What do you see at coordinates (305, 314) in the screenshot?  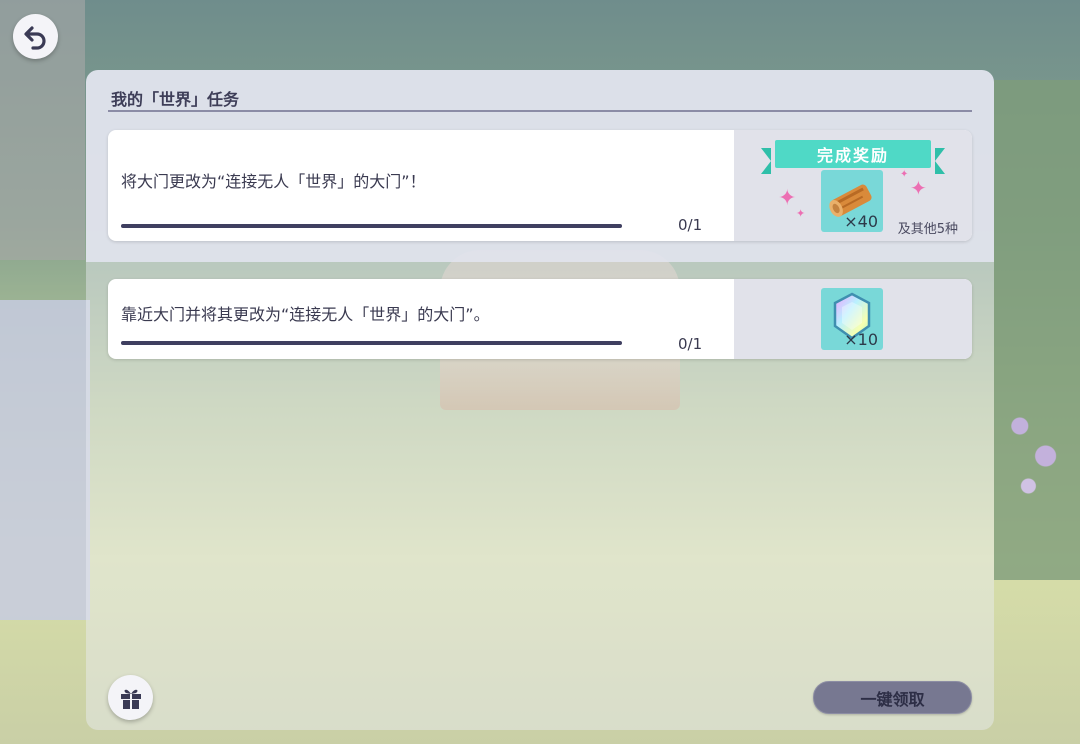 I see `task-description: 靠近大门并将其更改为“连接无人「世界」的大门”。` at bounding box center [305, 314].